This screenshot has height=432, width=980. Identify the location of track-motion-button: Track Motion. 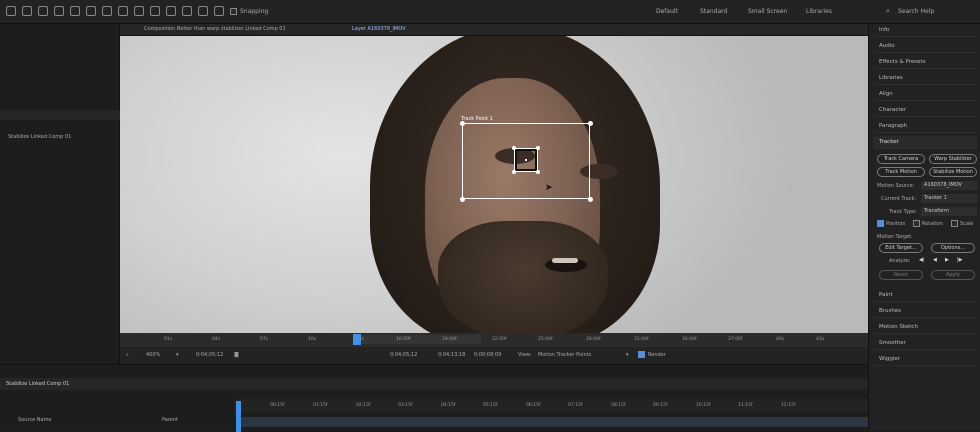
(901, 172).